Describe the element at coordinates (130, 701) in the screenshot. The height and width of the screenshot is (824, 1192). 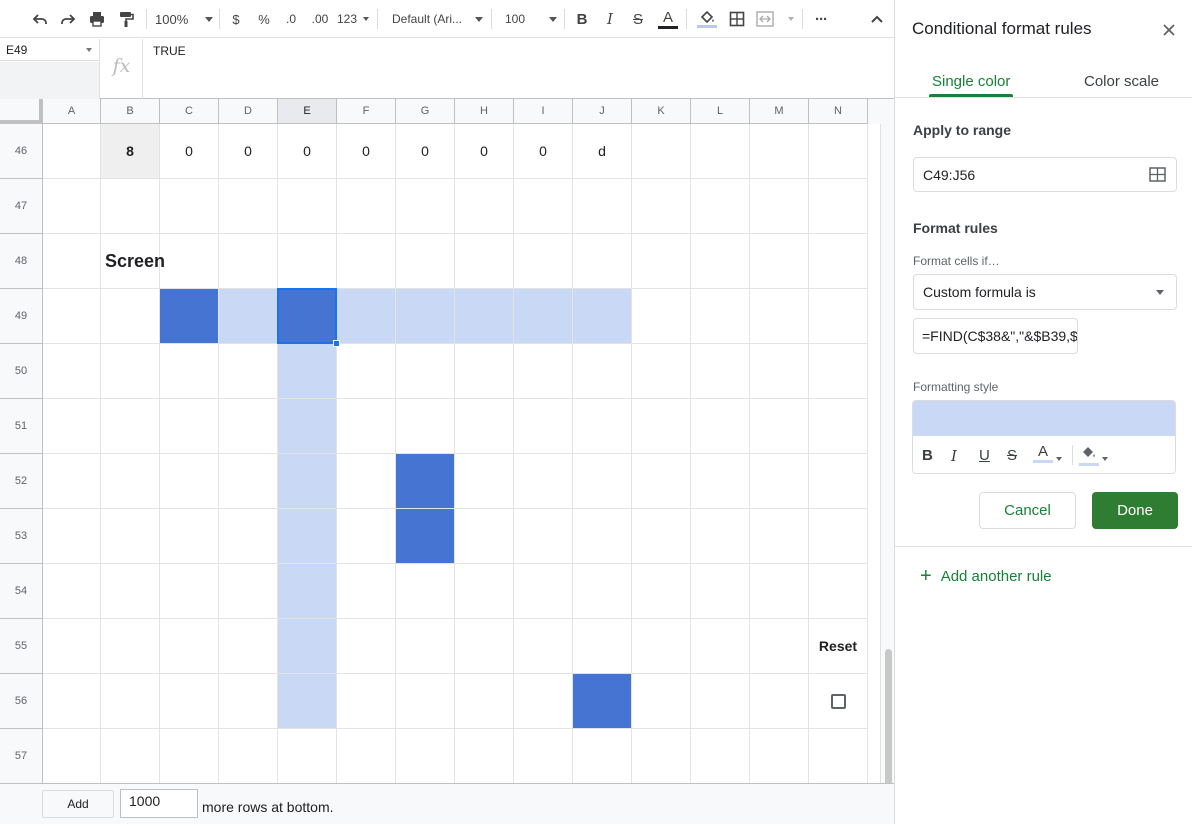
I see `cell-b56` at that location.